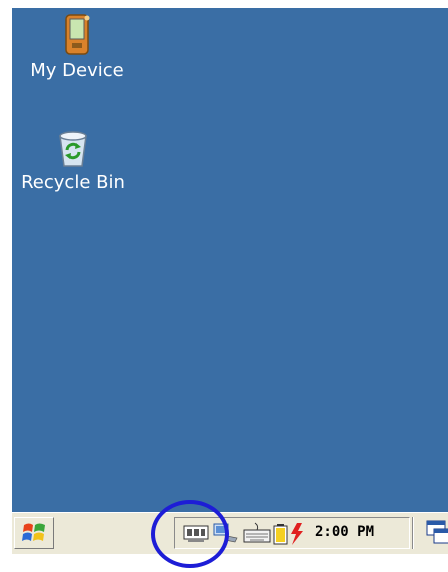 This screenshot has height=572, width=448. I want to click on system-tray: 2:00 PM, so click(292, 533).